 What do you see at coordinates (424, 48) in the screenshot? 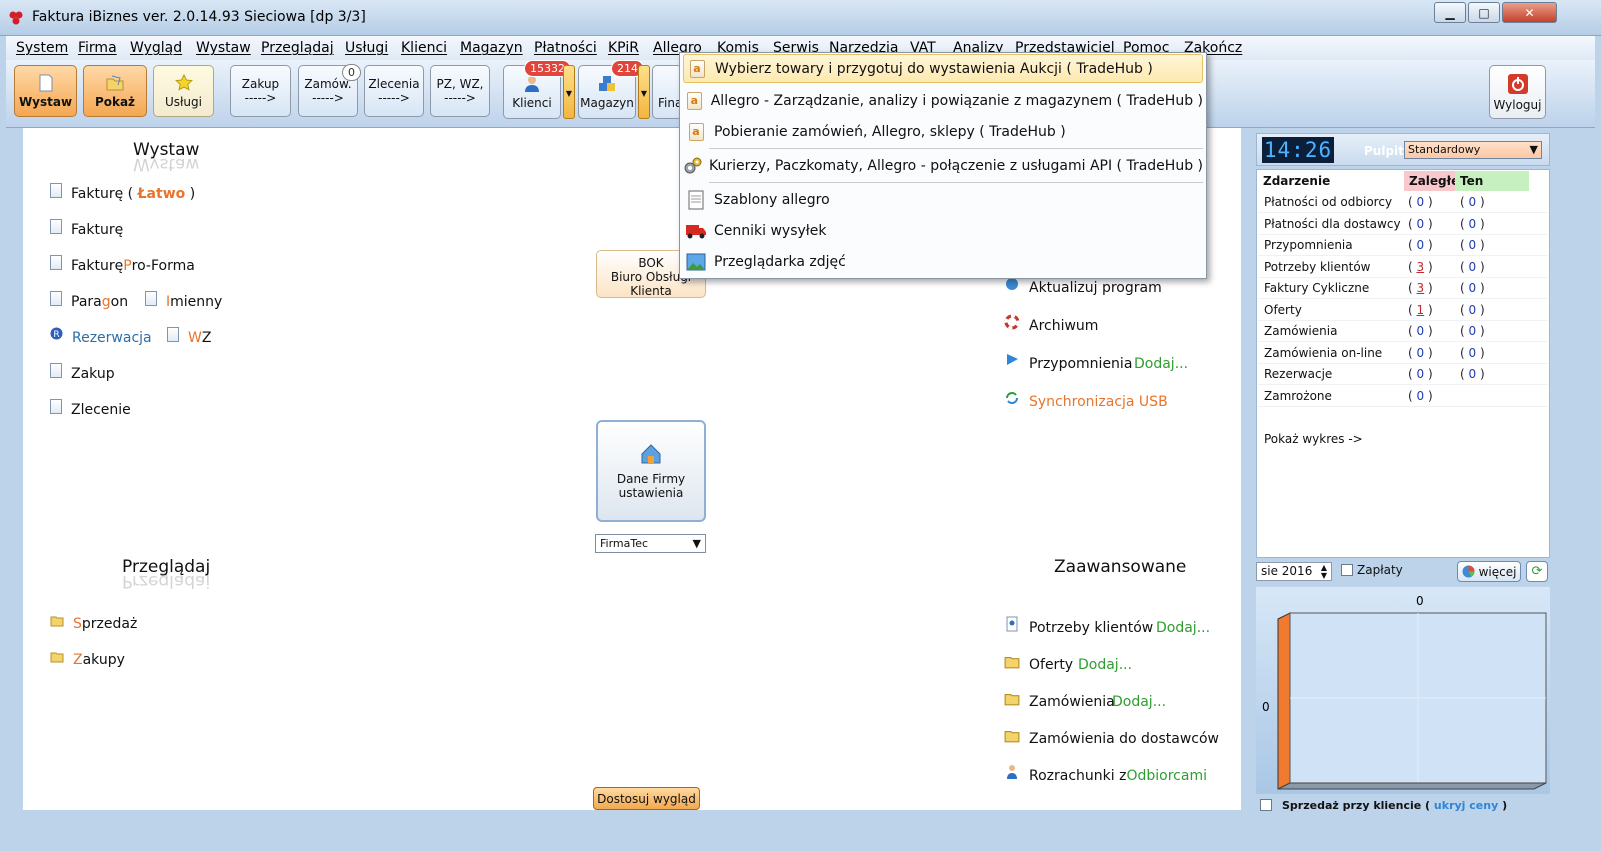
I see `menu-klienci: Klienci` at bounding box center [424, 48].